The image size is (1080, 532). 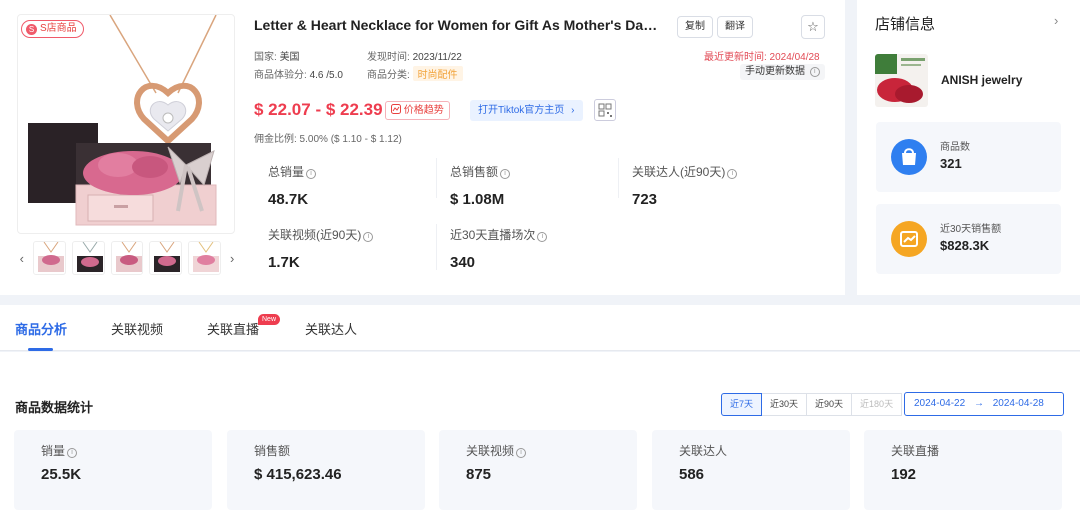 What do you see at coordinates (53, 451) in the screenshot?
I see `data-card-label: 销量` at bounding box center [53, 451].